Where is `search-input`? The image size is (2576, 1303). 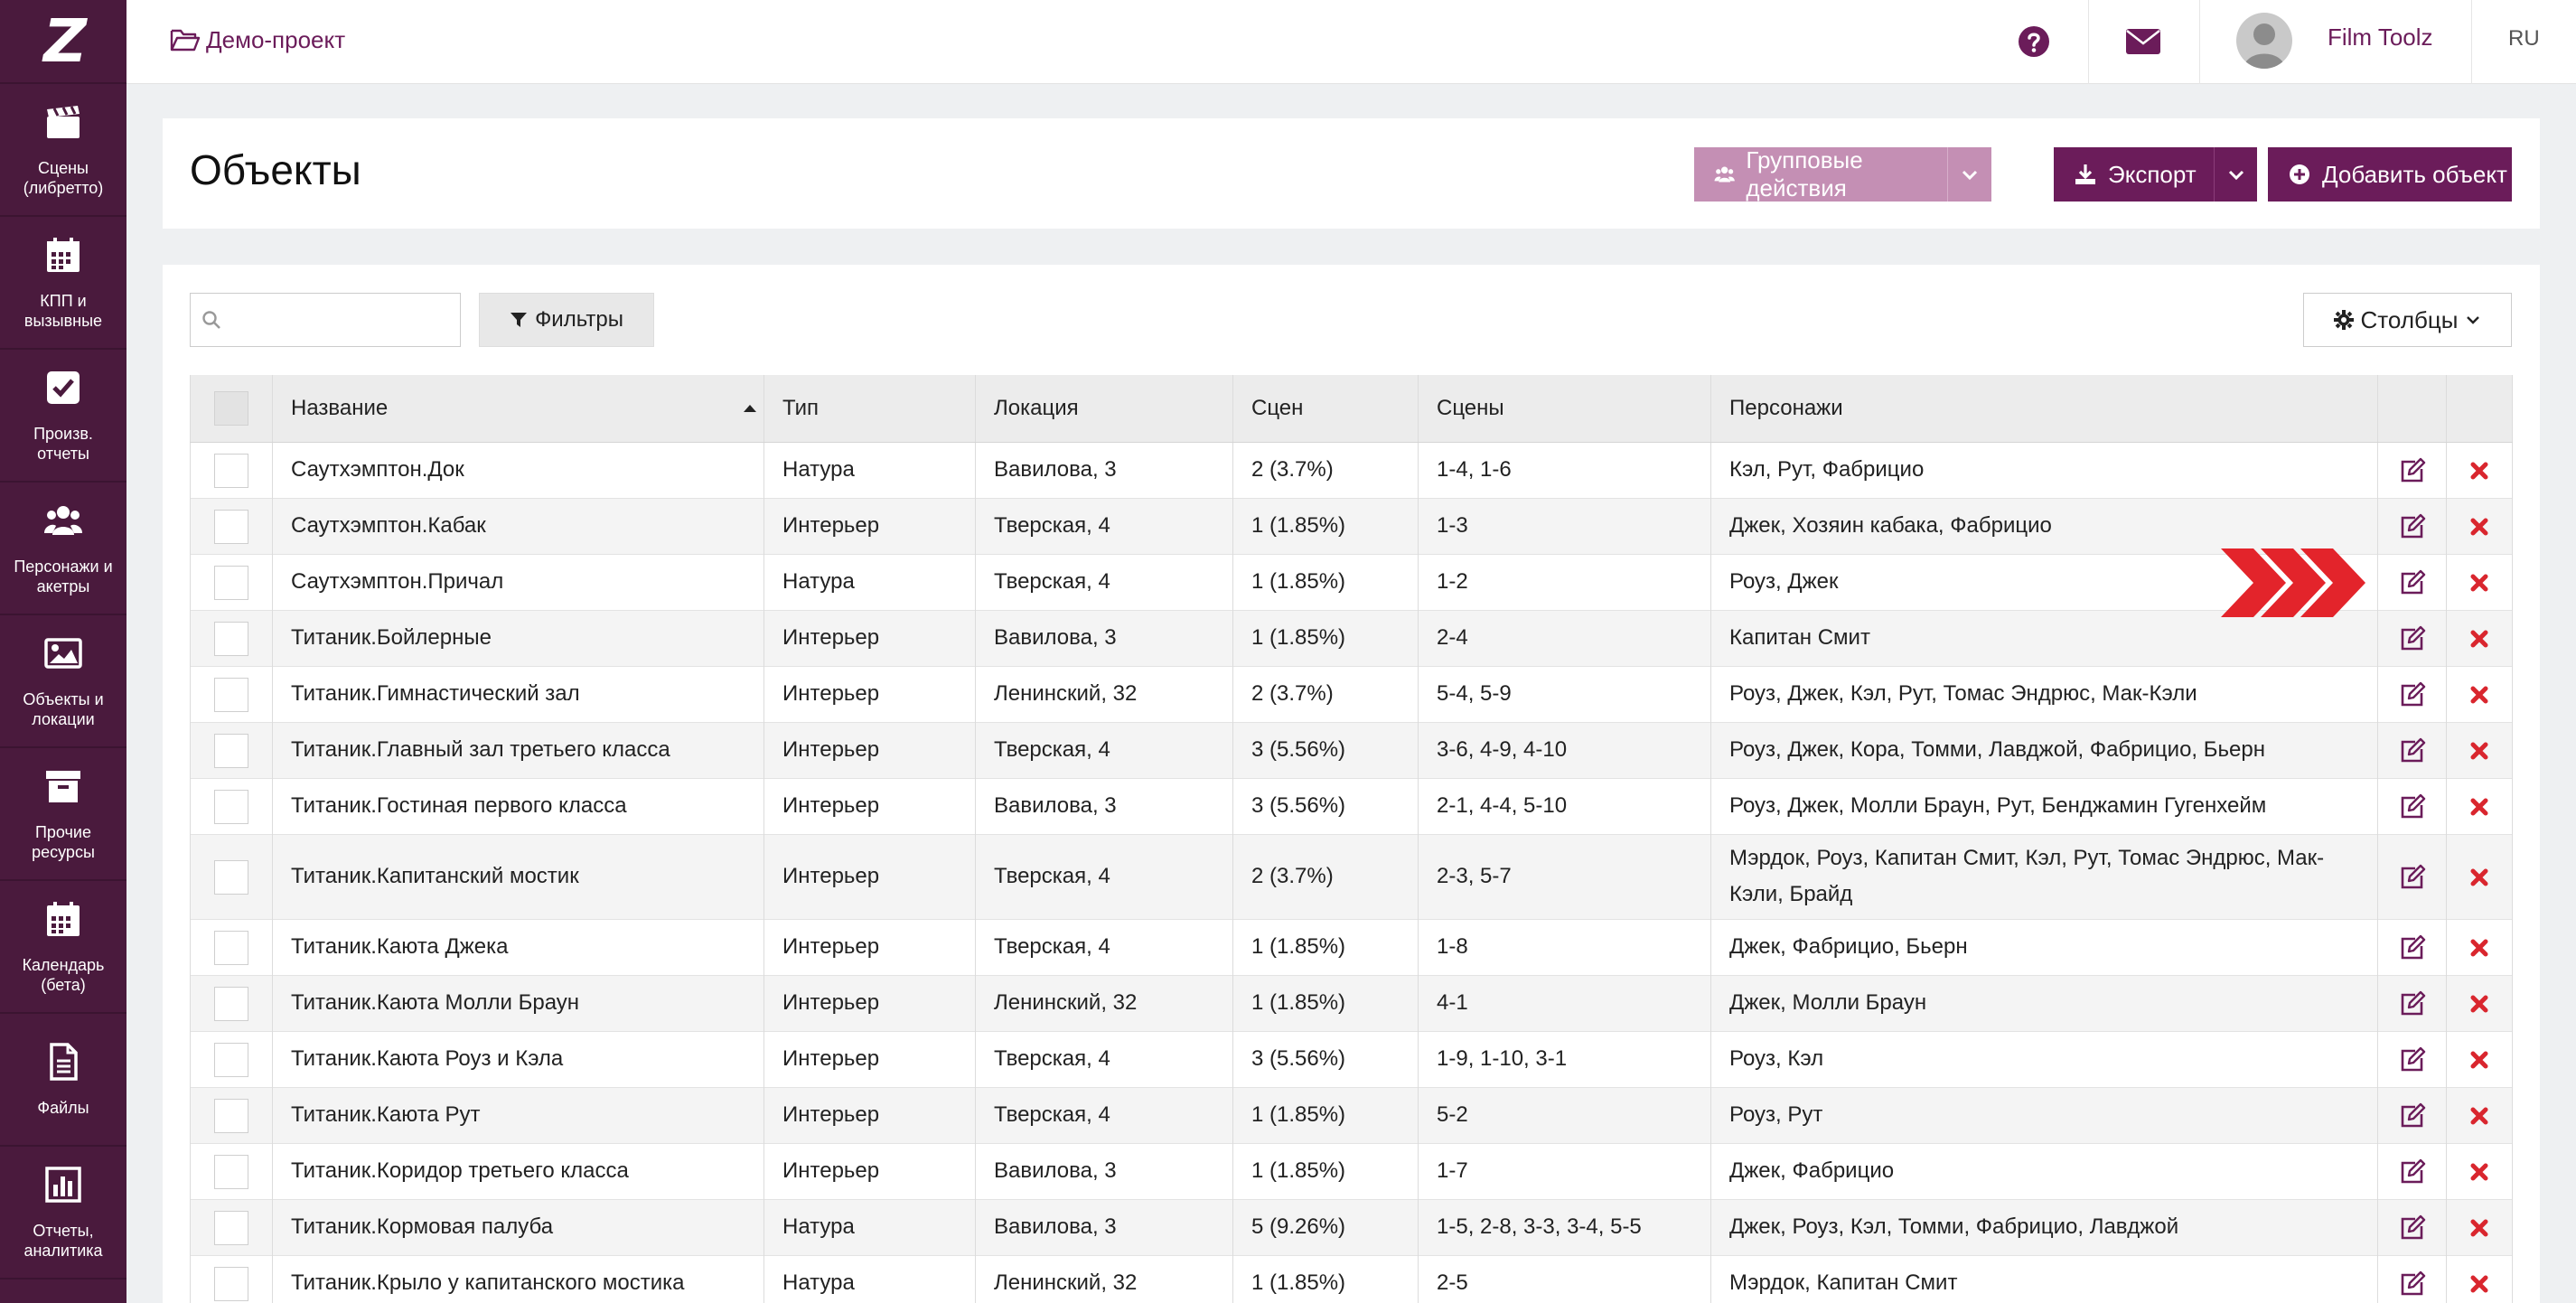
search-input is located at coordinates (338, 320).